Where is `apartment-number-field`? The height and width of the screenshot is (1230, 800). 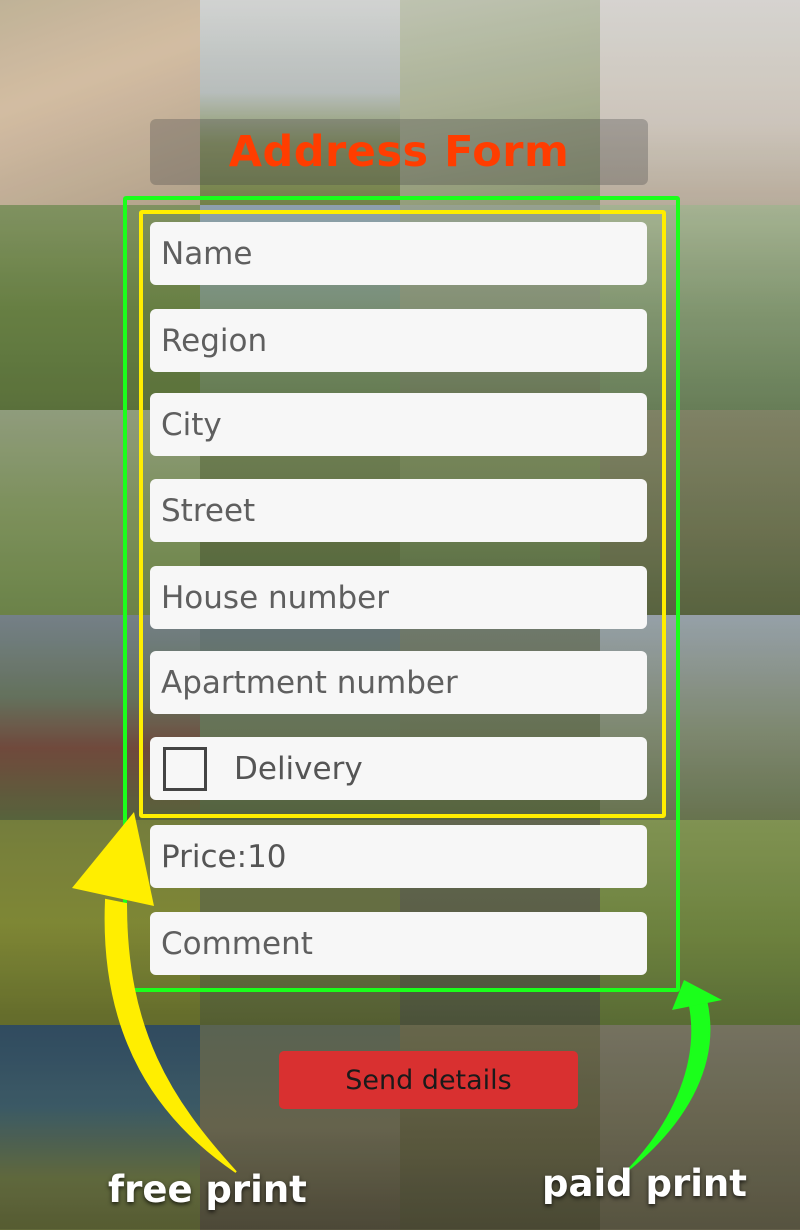 apartment-number-field is located at coordinates (398, 682).